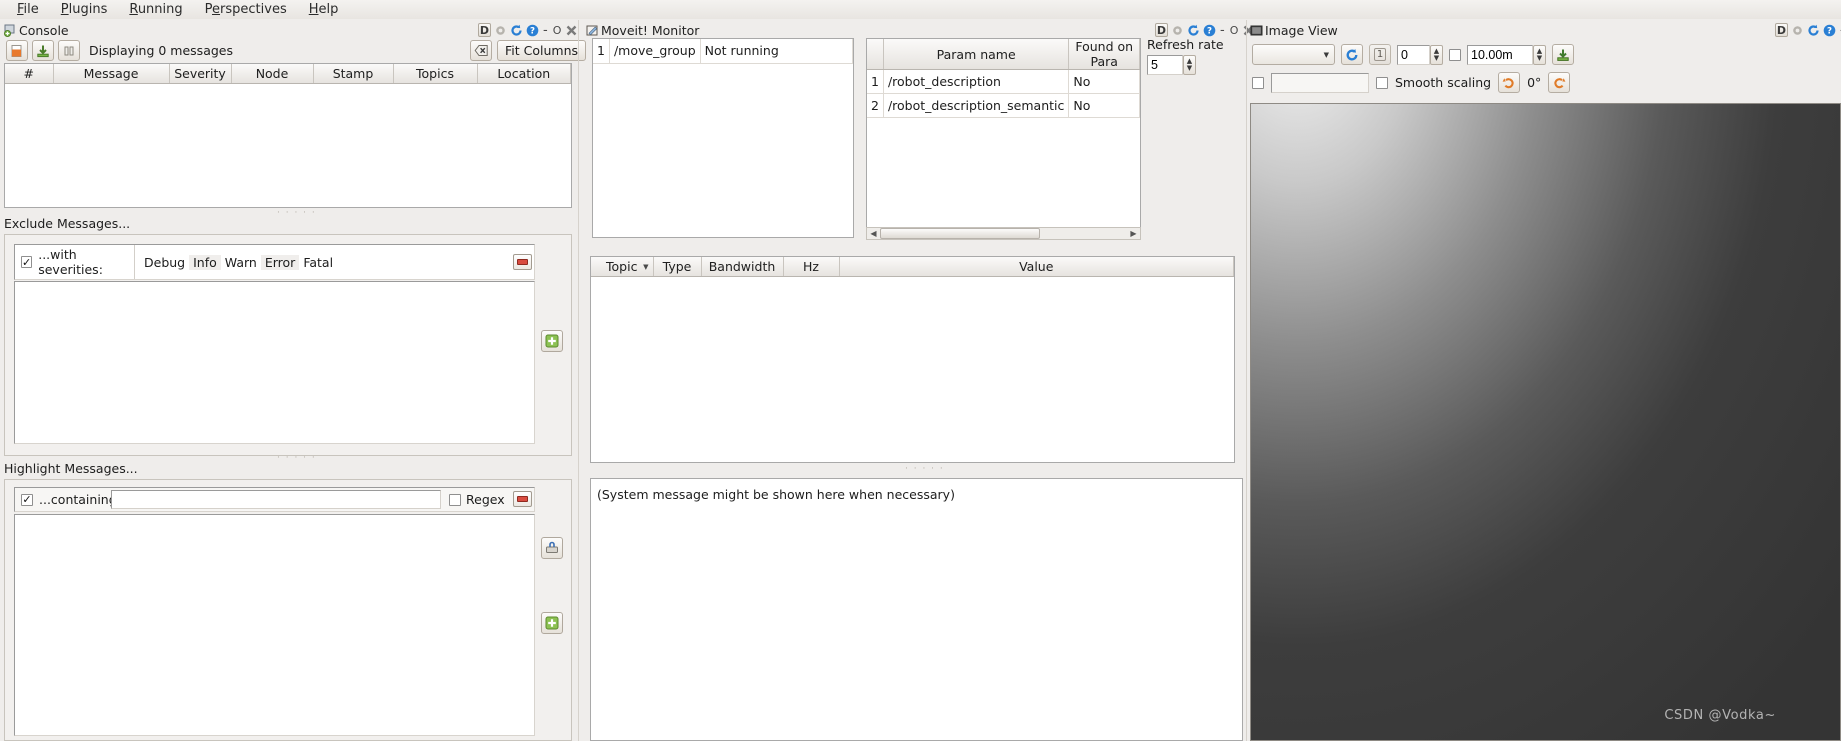  What do you see at coordinates (481, 50) in the screenshot?
I see `clear-messages-button` at bounding box center [481, 50].